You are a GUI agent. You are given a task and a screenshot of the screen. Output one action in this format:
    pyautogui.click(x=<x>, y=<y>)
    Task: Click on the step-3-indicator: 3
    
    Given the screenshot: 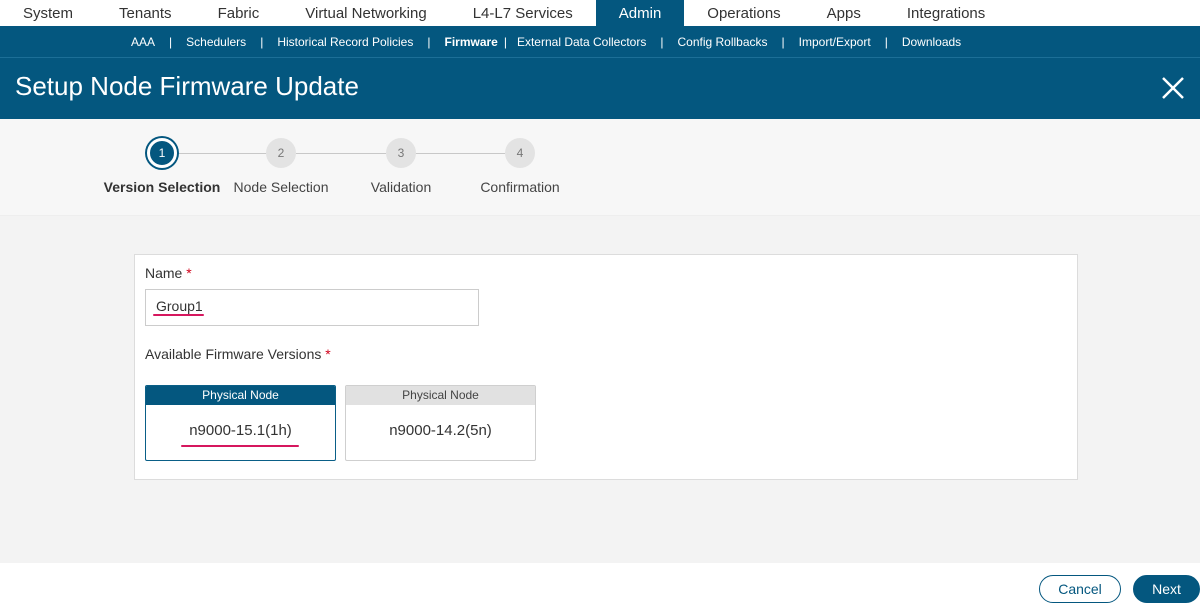 What is the action you would take?
    pyautogui.click(x=401, y=153)
    